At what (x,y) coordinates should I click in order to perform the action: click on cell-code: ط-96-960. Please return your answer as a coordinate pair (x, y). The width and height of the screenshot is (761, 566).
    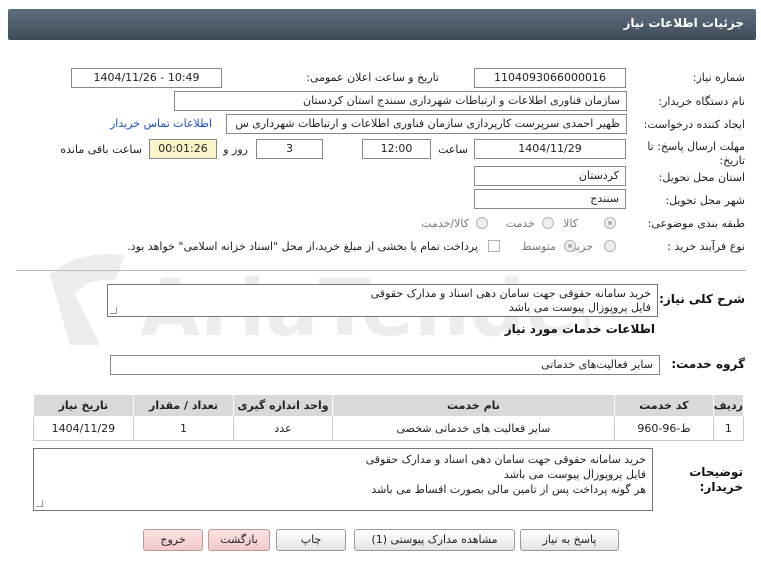
    Looking at the image, I should click on (664, 428).